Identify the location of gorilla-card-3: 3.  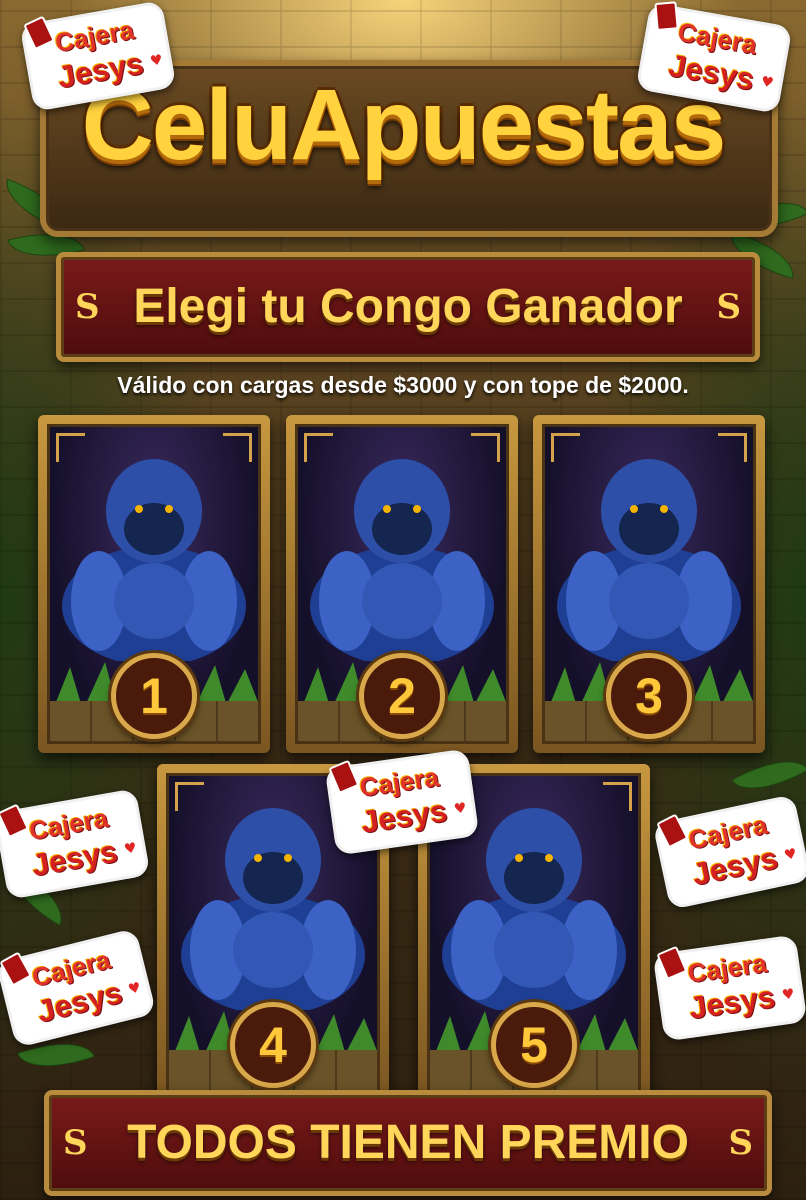
(649, 584).